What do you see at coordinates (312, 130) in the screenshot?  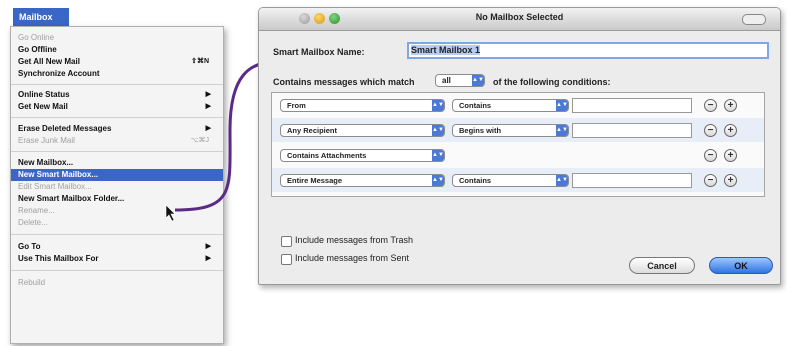 I see `field-value: Any Recipient` at bounding box center [312, 130].